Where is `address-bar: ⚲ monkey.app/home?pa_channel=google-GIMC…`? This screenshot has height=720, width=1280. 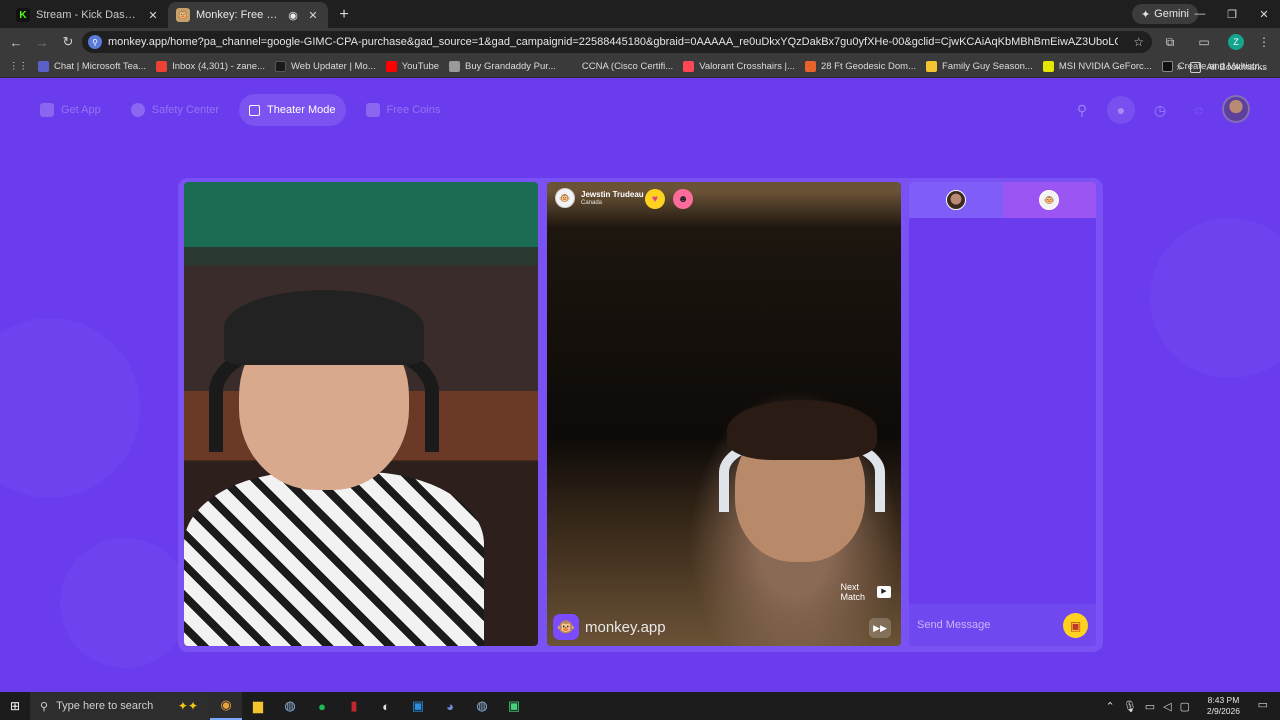
address-bar: ⚲ monkey.app/home?pa_channel=google-GIMC… is located at coordinates (617, 42).